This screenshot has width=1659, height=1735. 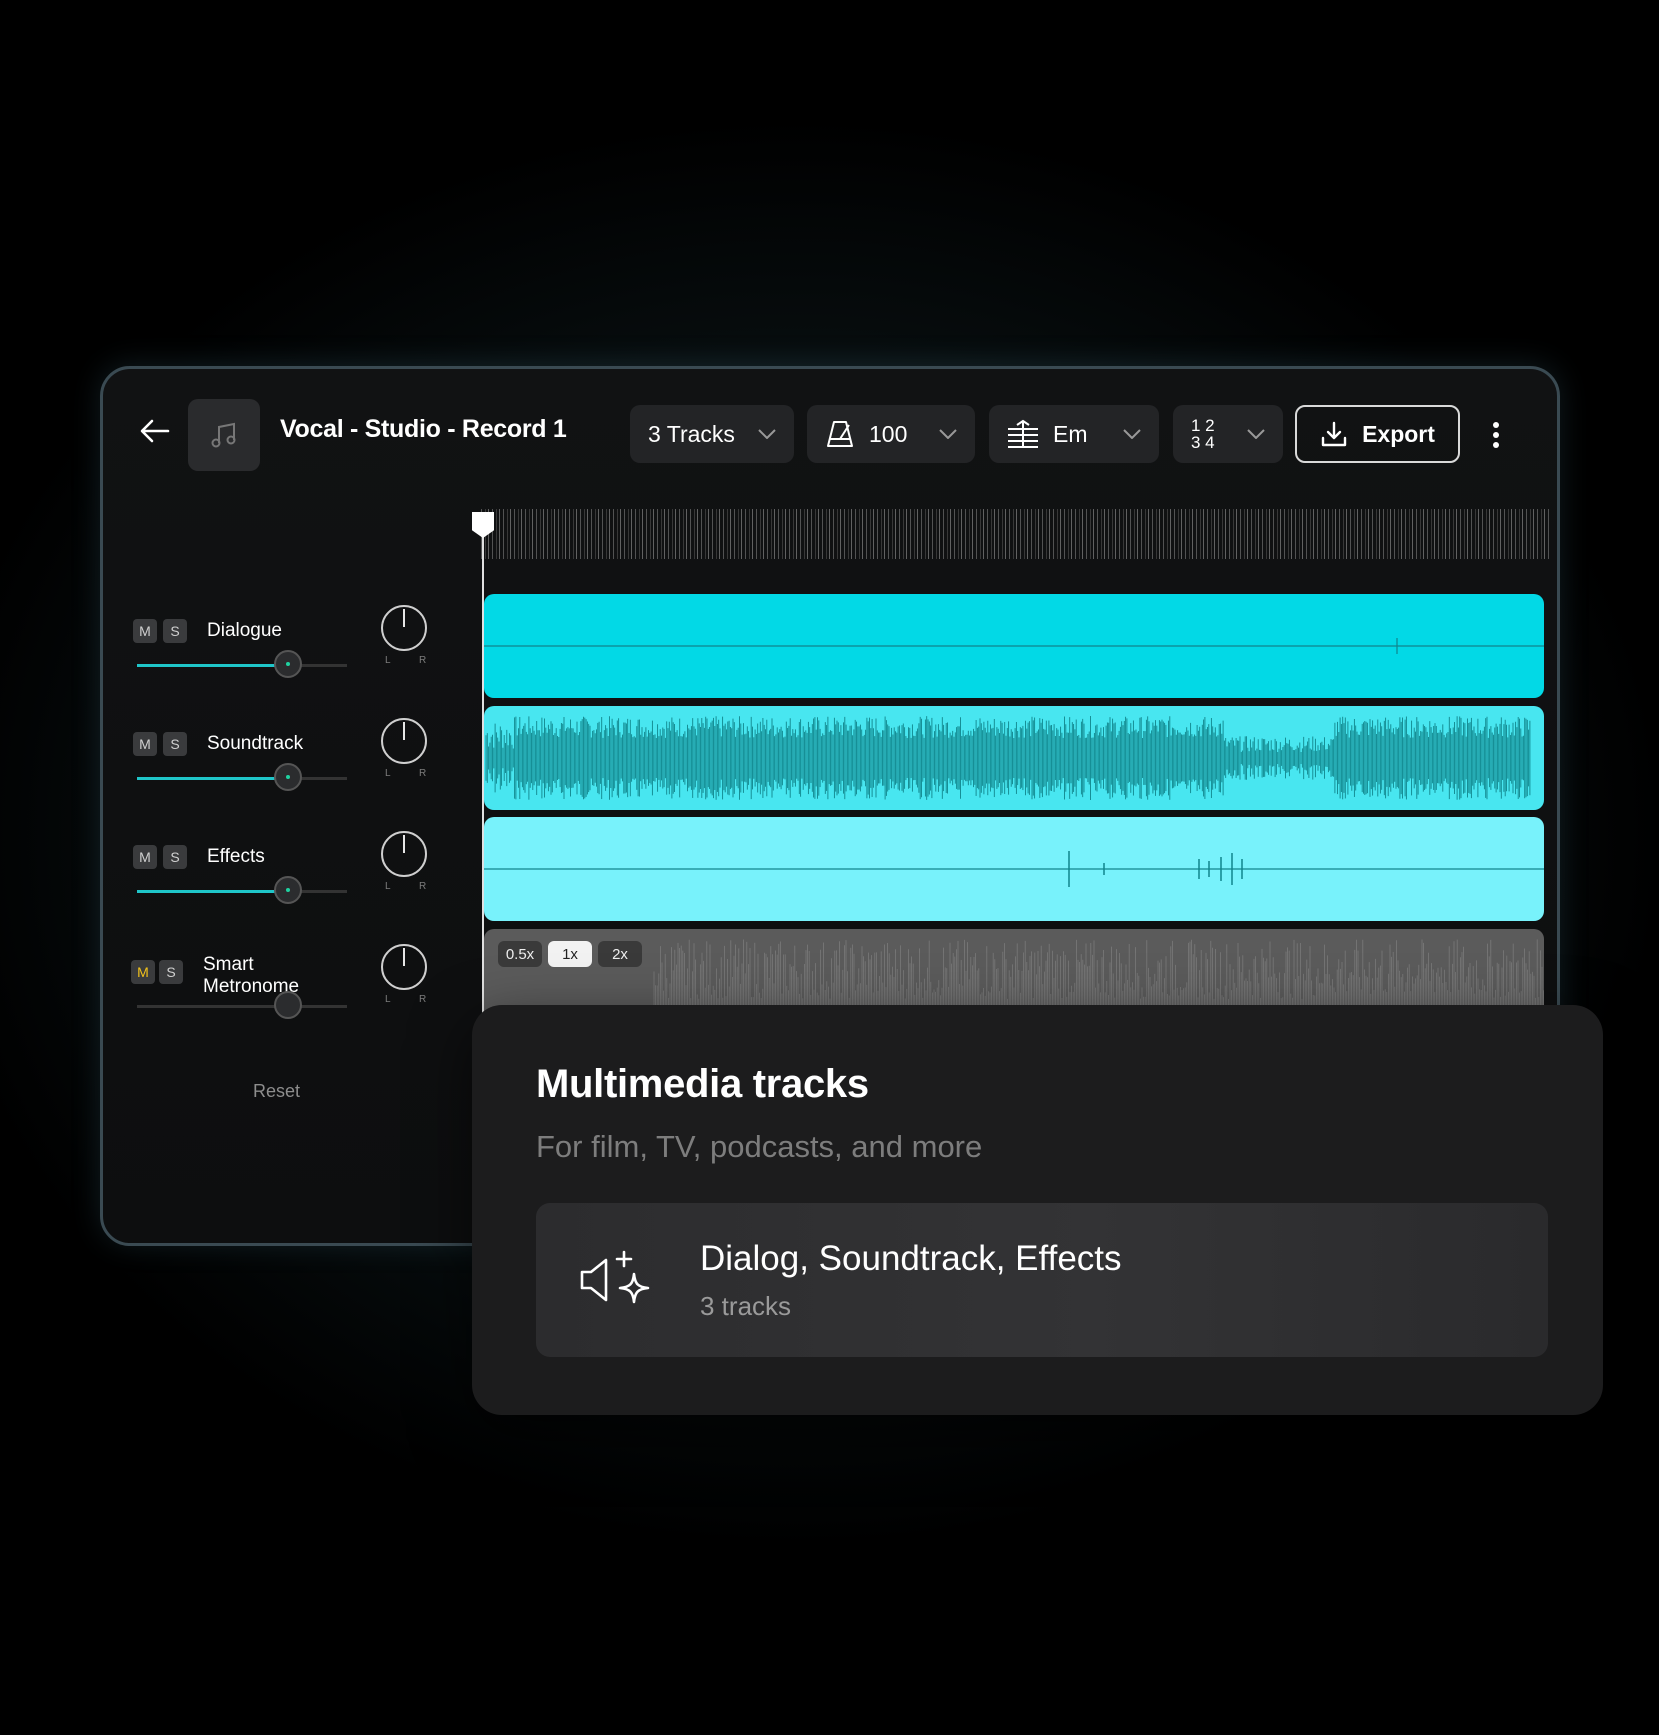 I want to click on track-control-dialogue: M S Dialogue L R, so click(x=283, y=652).